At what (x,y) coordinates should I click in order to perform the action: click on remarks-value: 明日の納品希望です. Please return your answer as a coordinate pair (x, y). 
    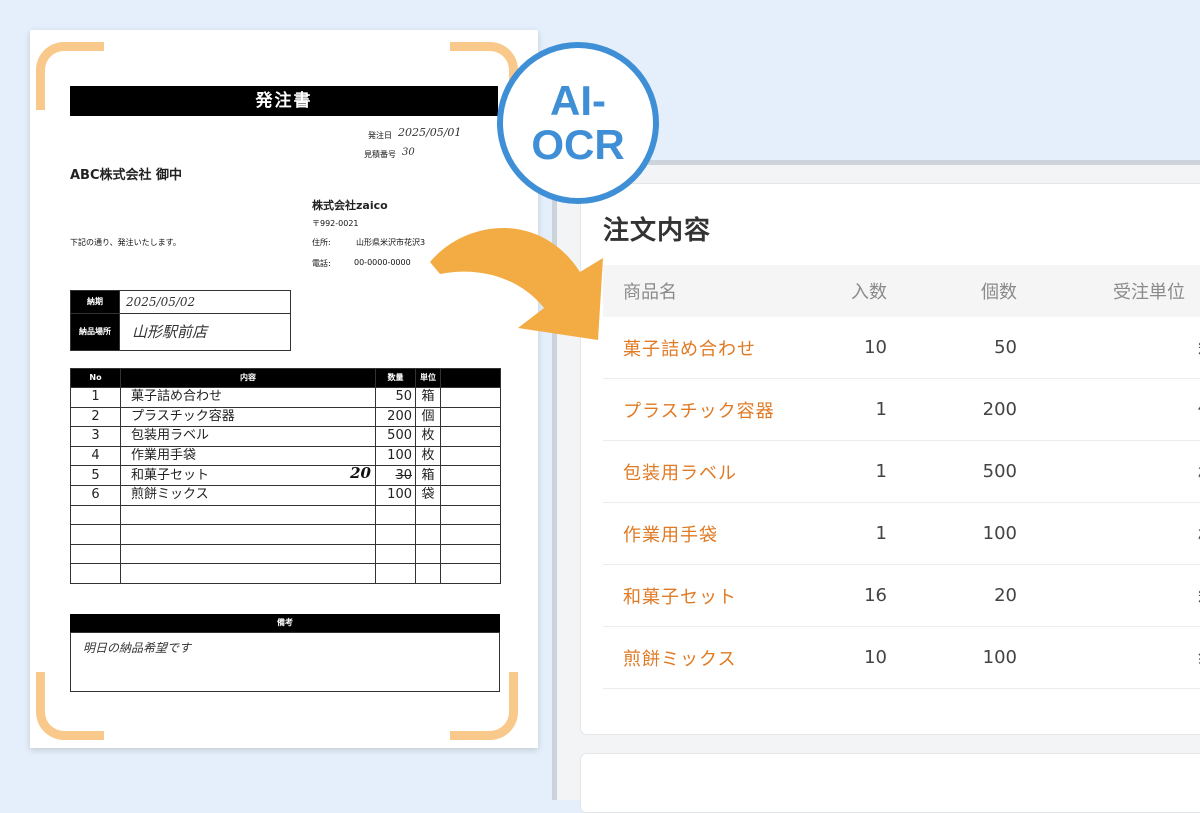
    Looking at the image, I should click on (137, 648).